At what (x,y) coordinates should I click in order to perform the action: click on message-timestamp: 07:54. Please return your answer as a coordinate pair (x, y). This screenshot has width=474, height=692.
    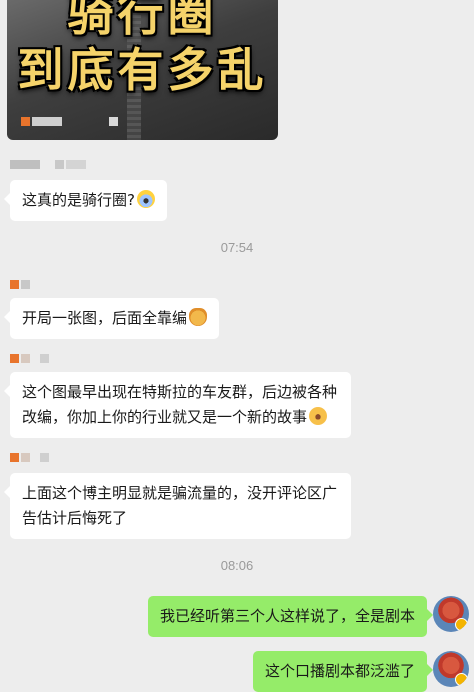
    Looking at the image, I should click on (237, 247).